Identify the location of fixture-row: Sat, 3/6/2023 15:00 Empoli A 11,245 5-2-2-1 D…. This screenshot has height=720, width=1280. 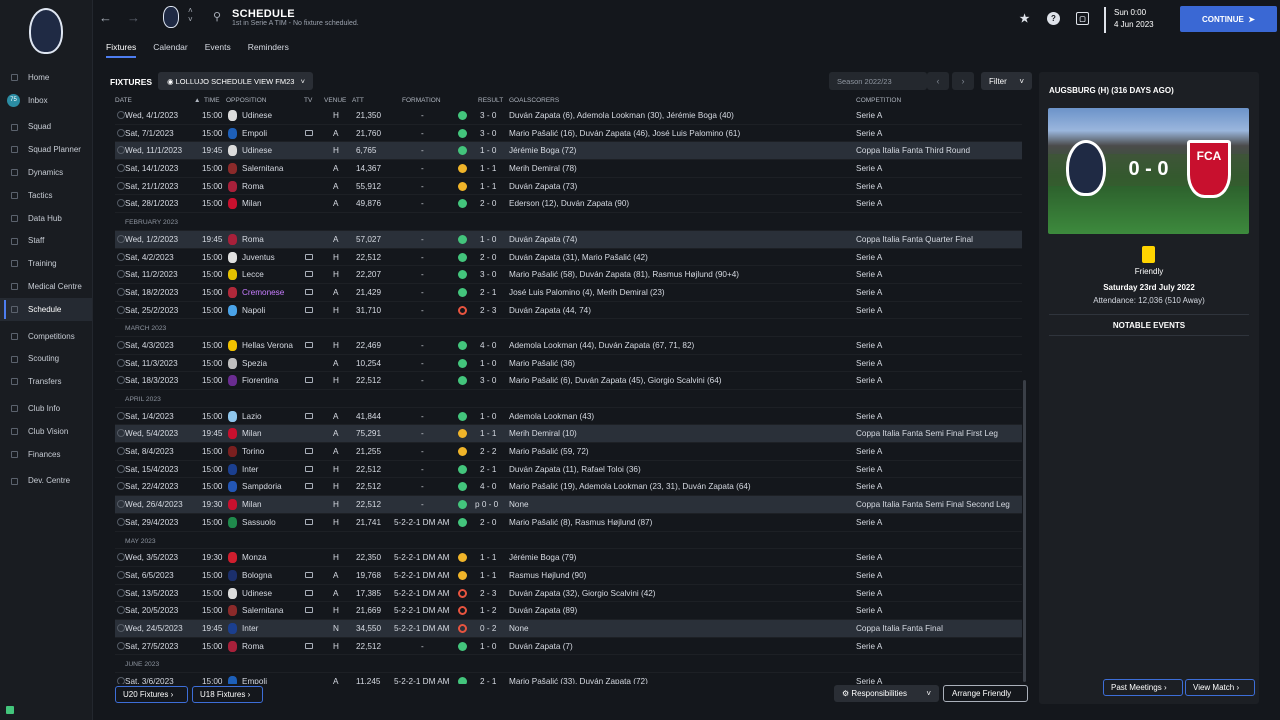
(568, 678).